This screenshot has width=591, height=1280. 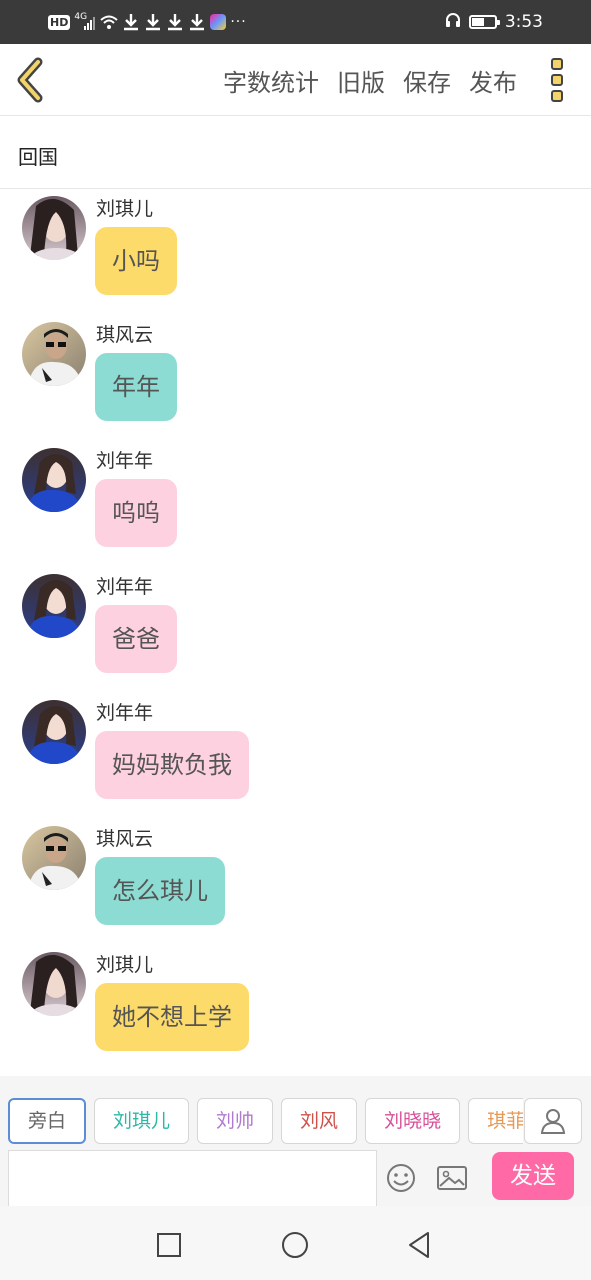 I want to click on wifi-icon, so click(x=109, y=22).